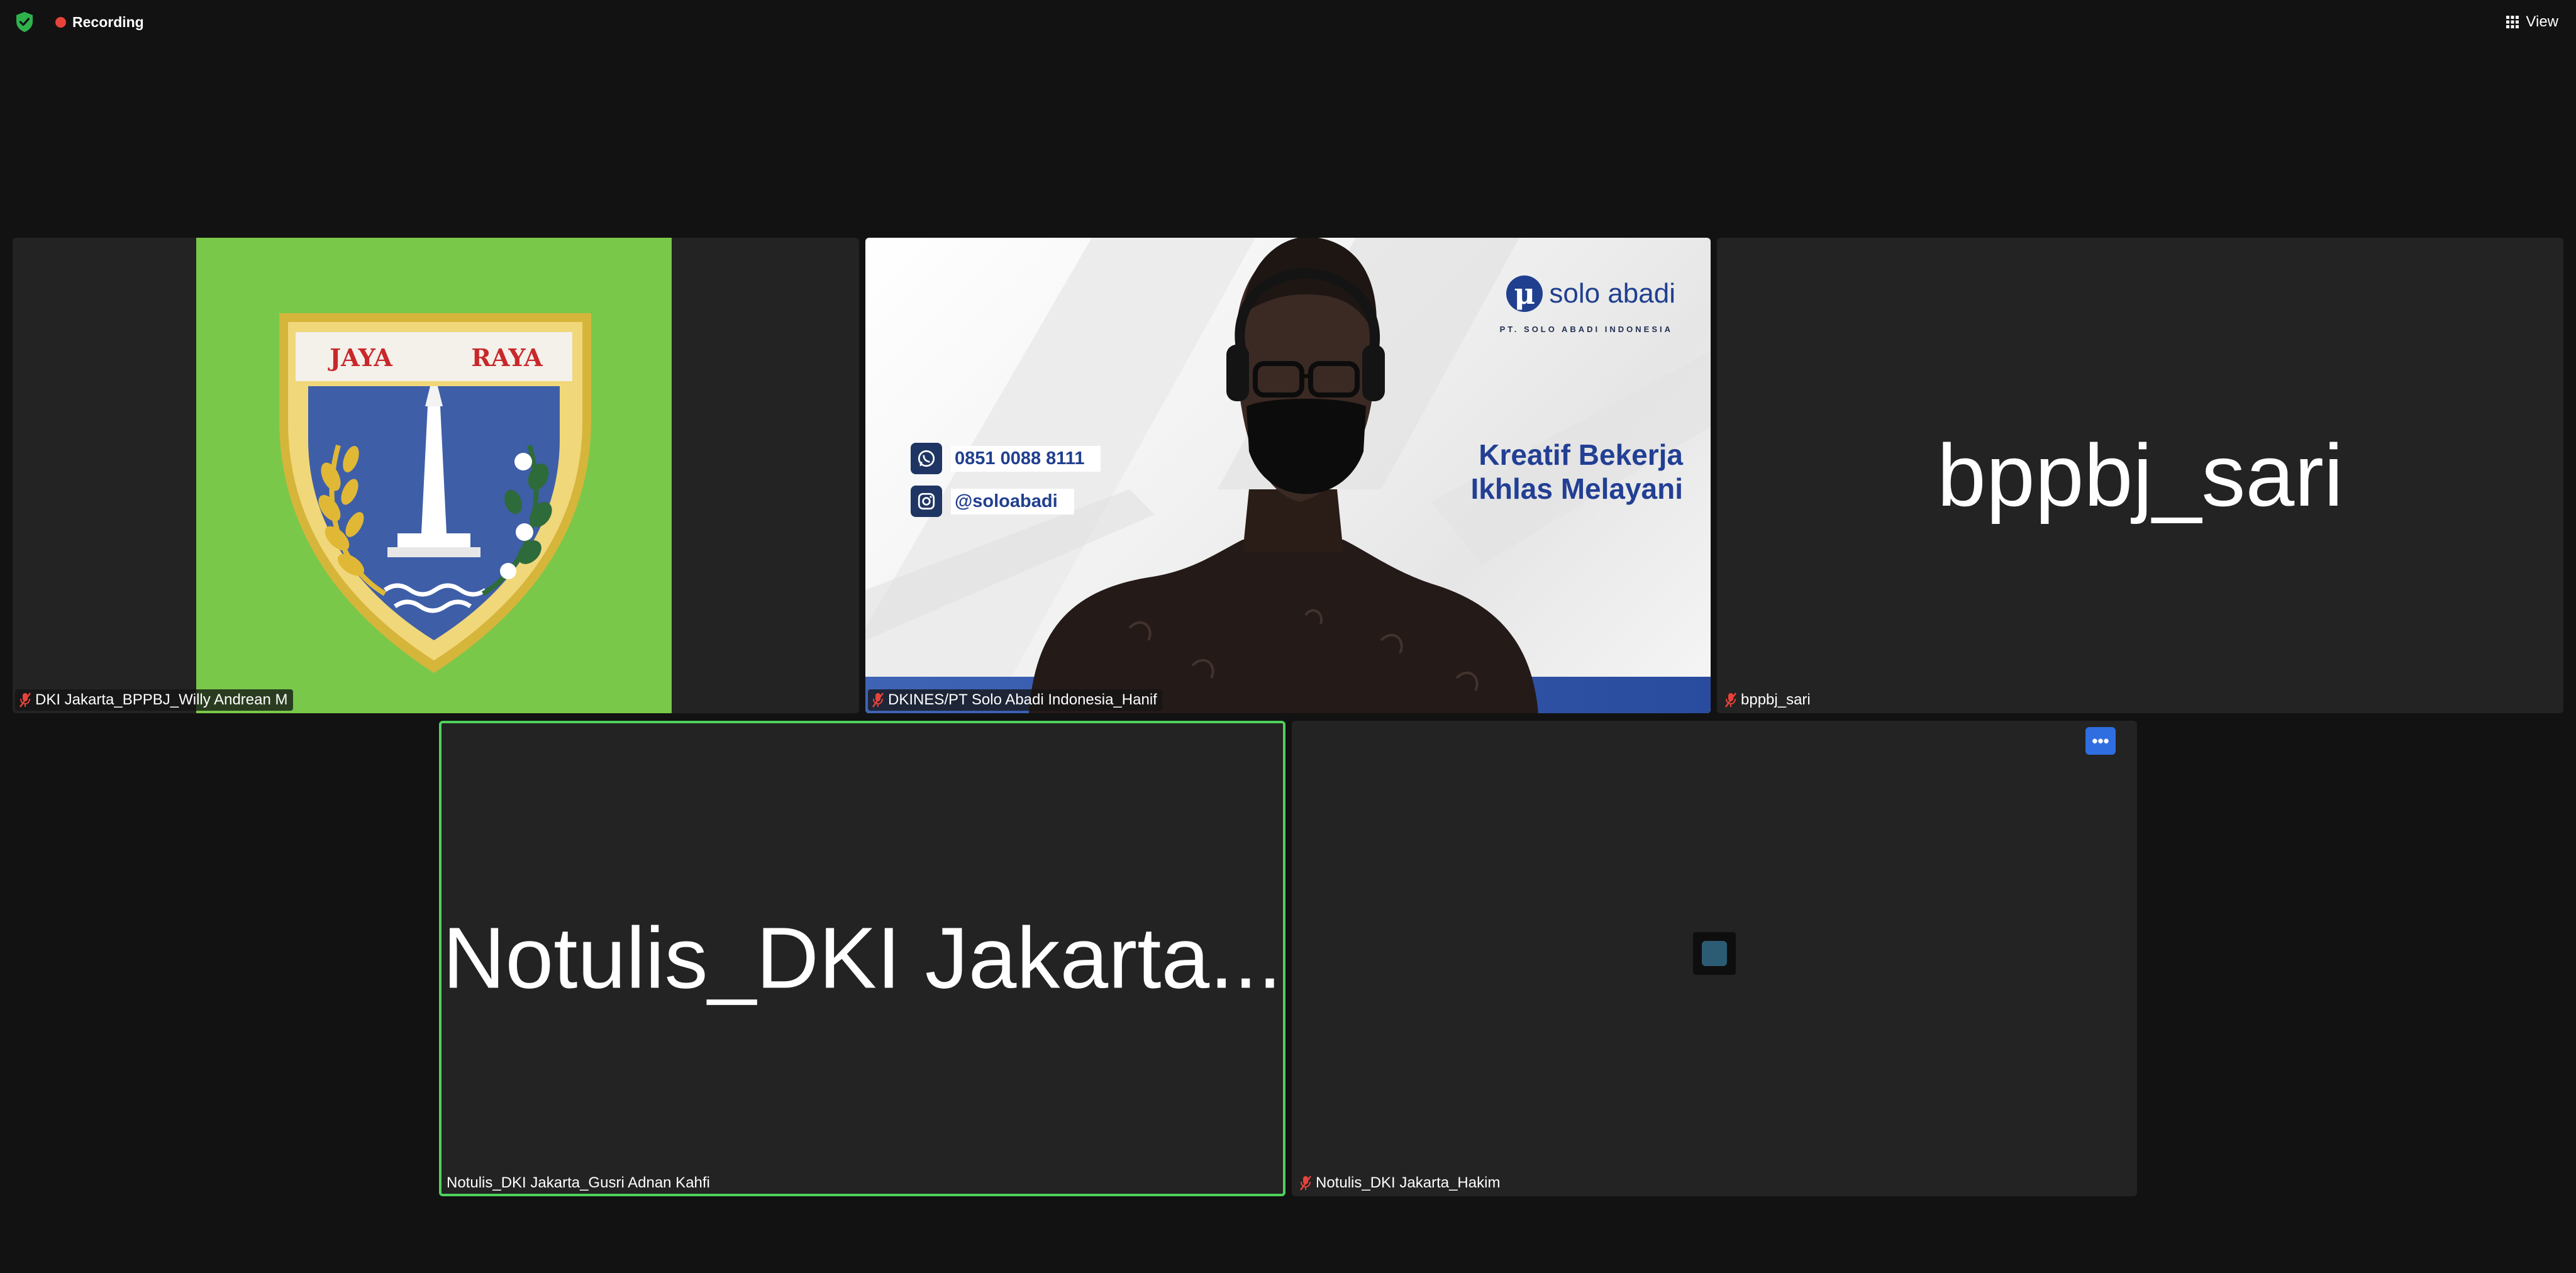 The width and height of the screenshot is (2576, 1273). What do you see at coordinates (1022, 699) in the screenshot?
I see `participant-name: DKINES/PT Solo Abadi Indonesia_Hanif` at bounding box center [1022, 699].